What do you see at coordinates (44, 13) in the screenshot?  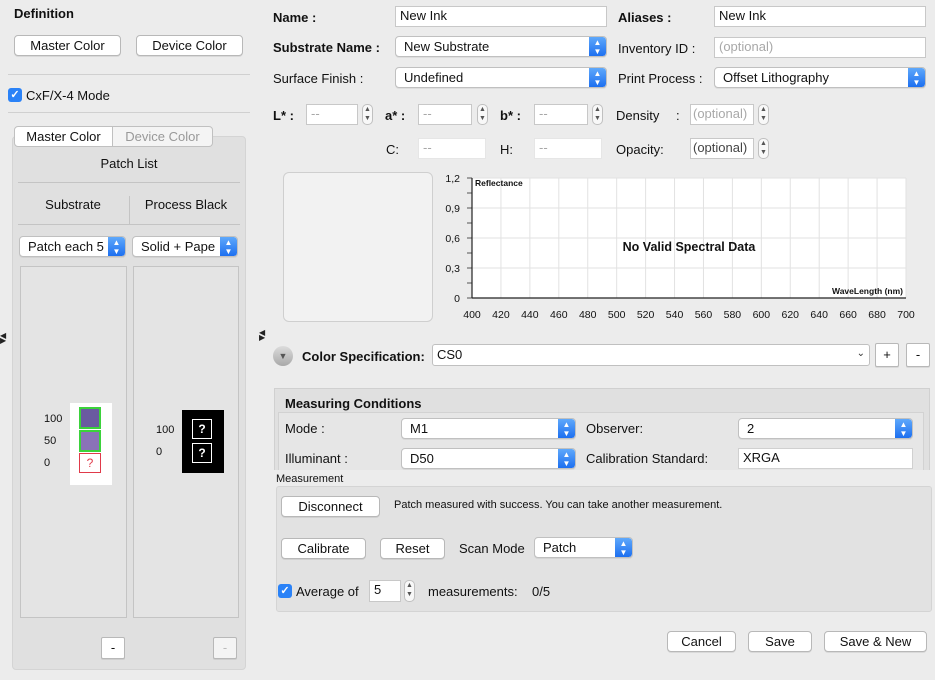 I see `definition-title: Definition` at bounding box center [44, 13].